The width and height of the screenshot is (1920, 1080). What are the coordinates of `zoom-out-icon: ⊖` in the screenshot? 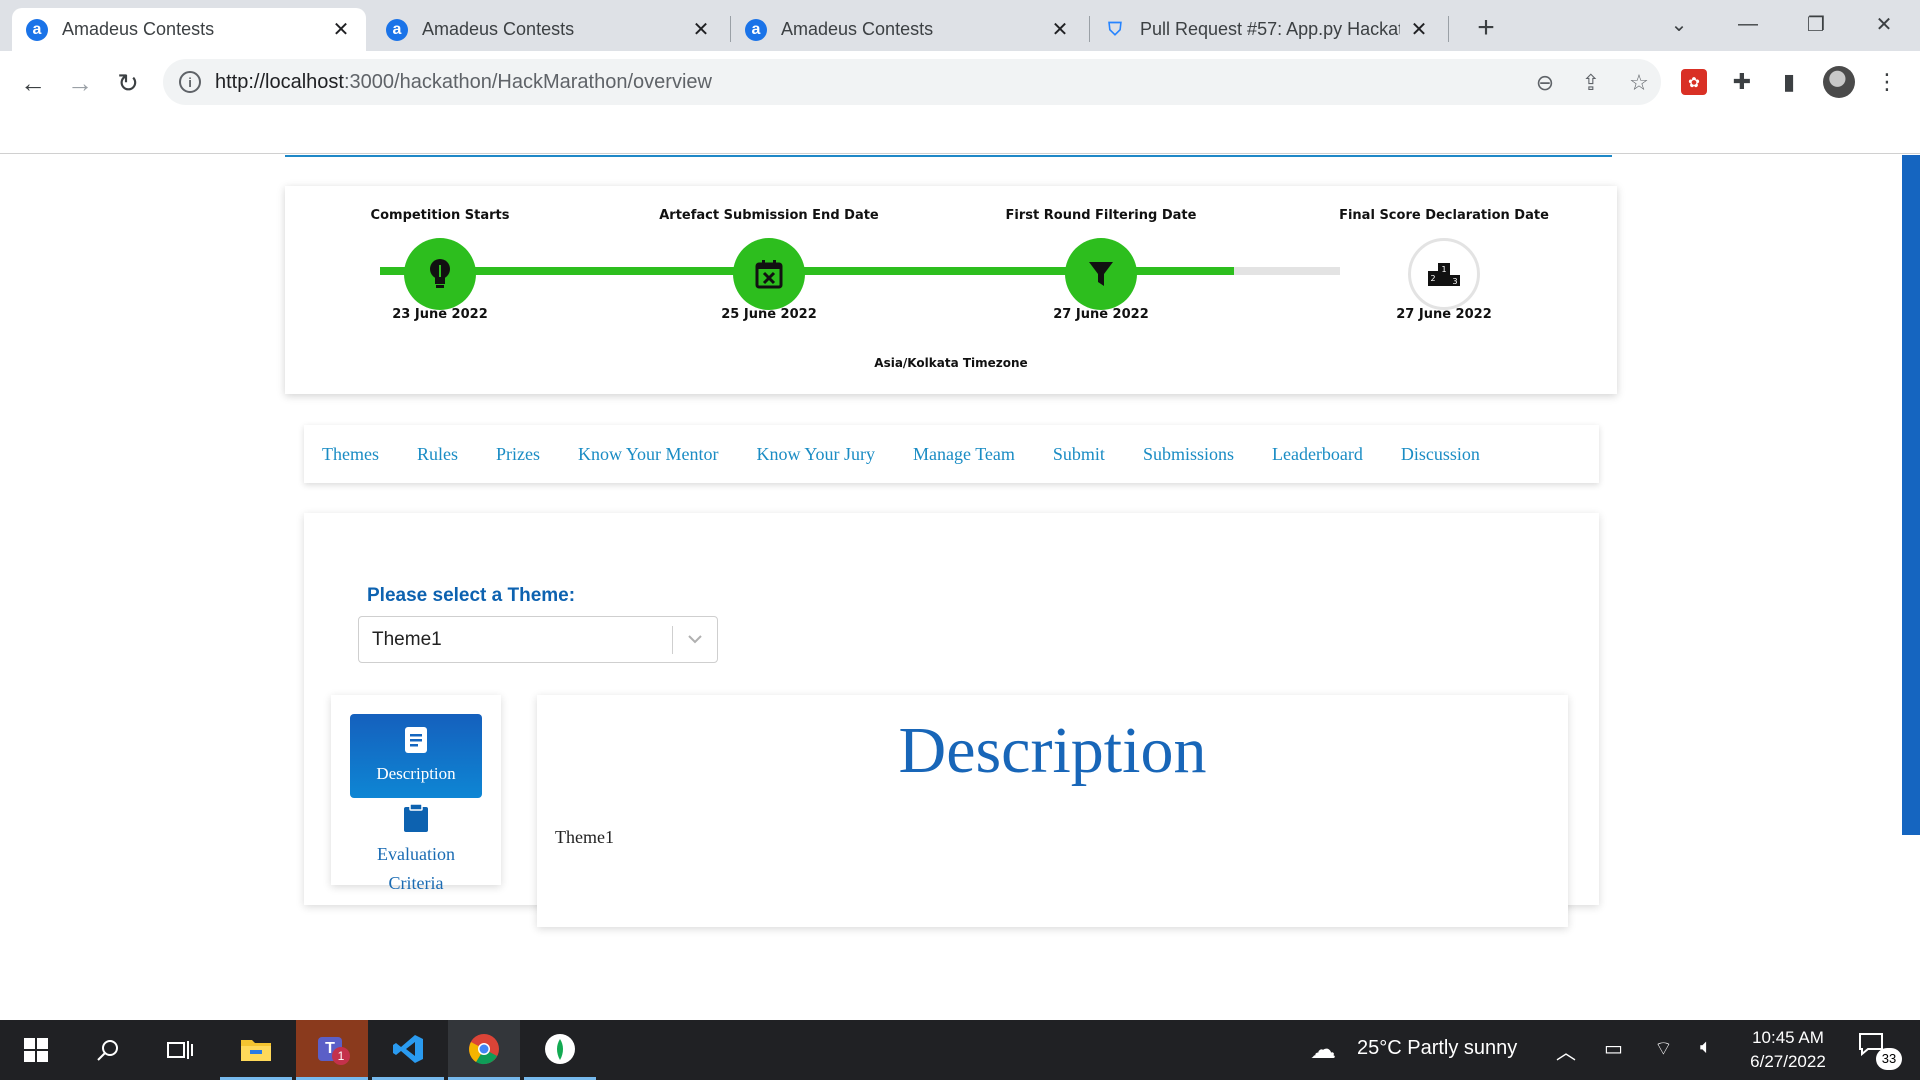 It's located at (1545, 83).